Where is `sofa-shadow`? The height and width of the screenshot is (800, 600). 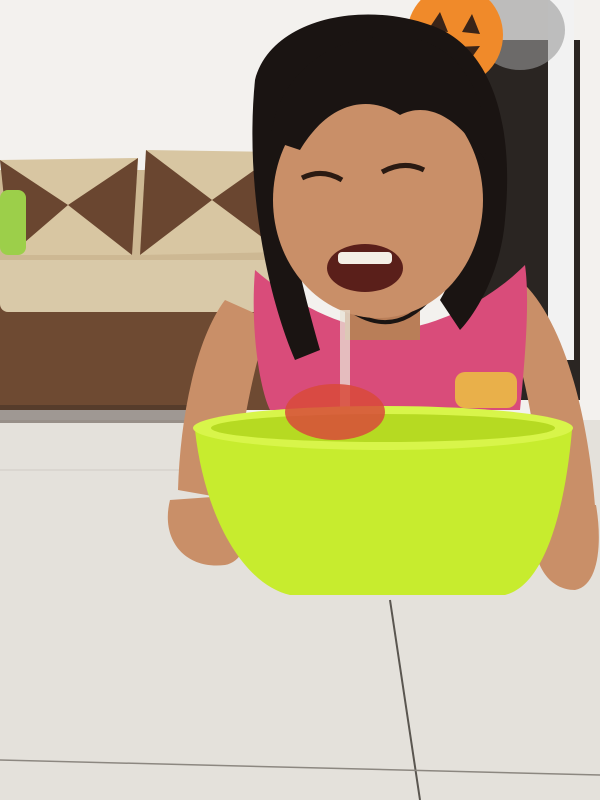
sofa-shadow is located at coordinates (100, 414).